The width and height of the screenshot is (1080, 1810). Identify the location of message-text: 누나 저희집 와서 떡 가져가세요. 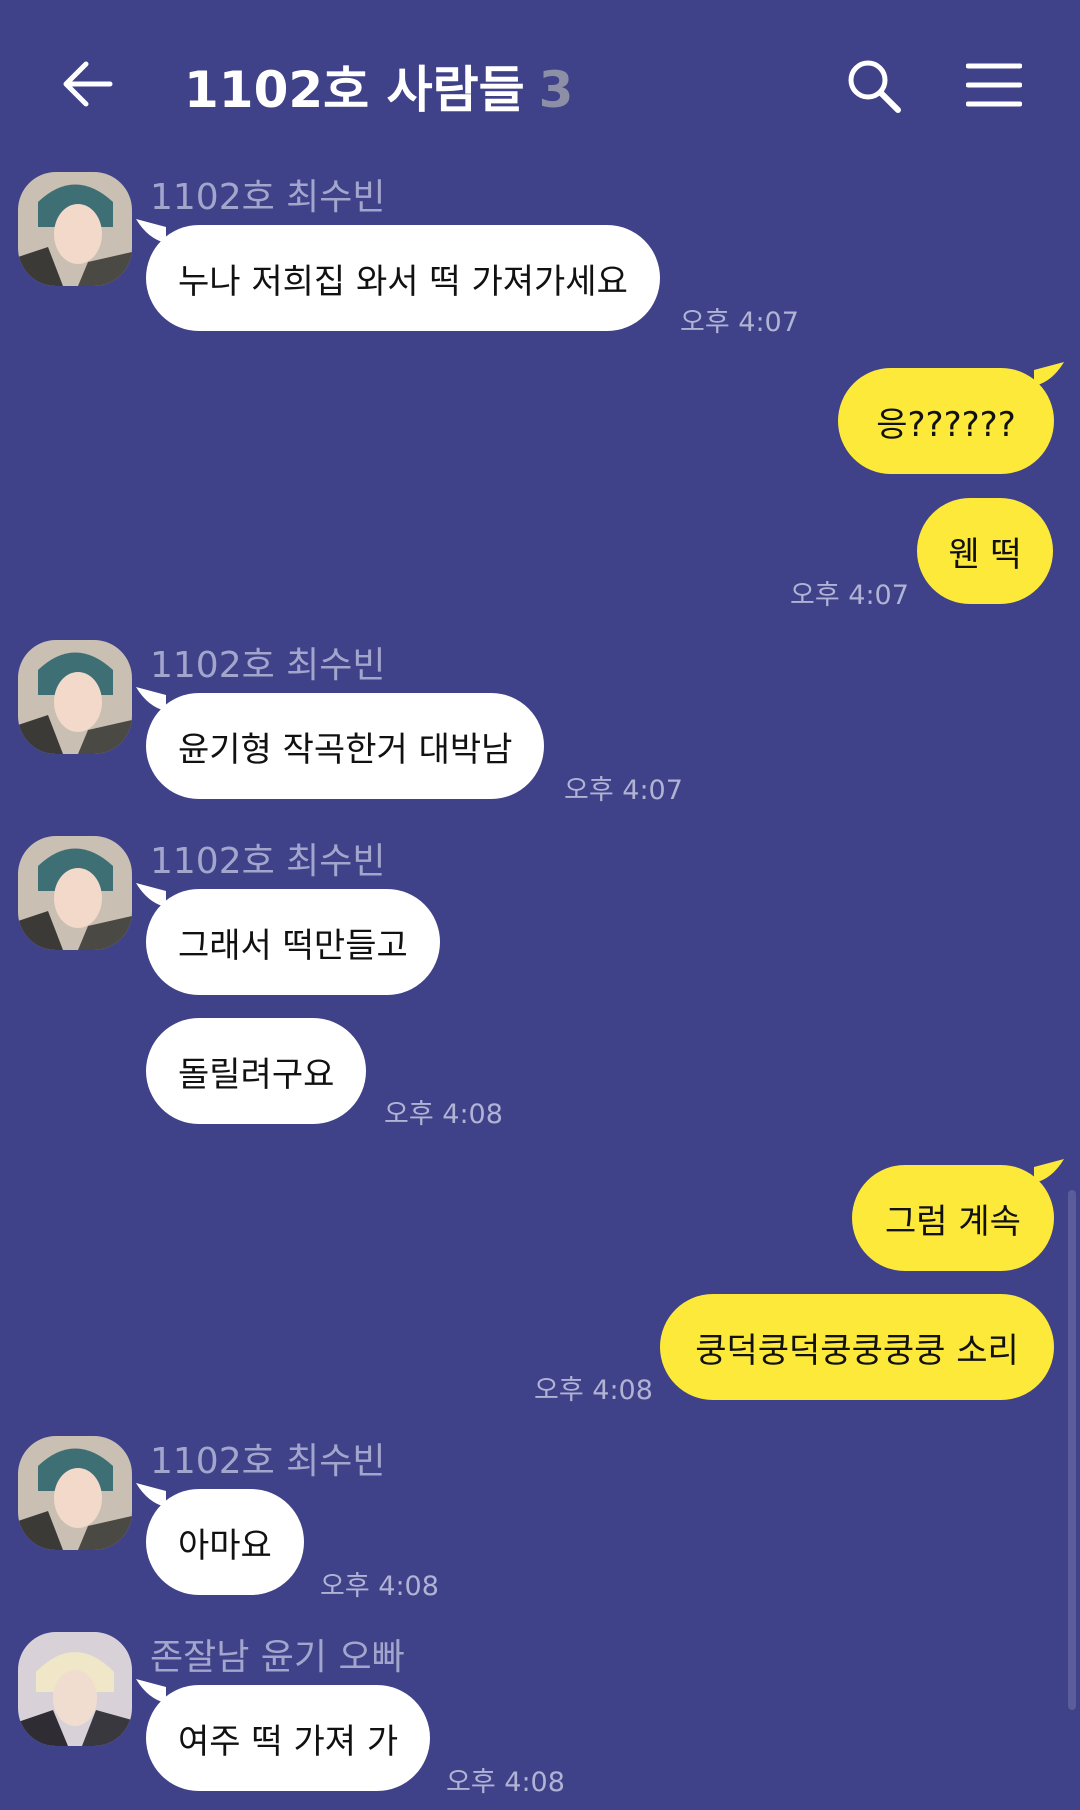
(403, 281).